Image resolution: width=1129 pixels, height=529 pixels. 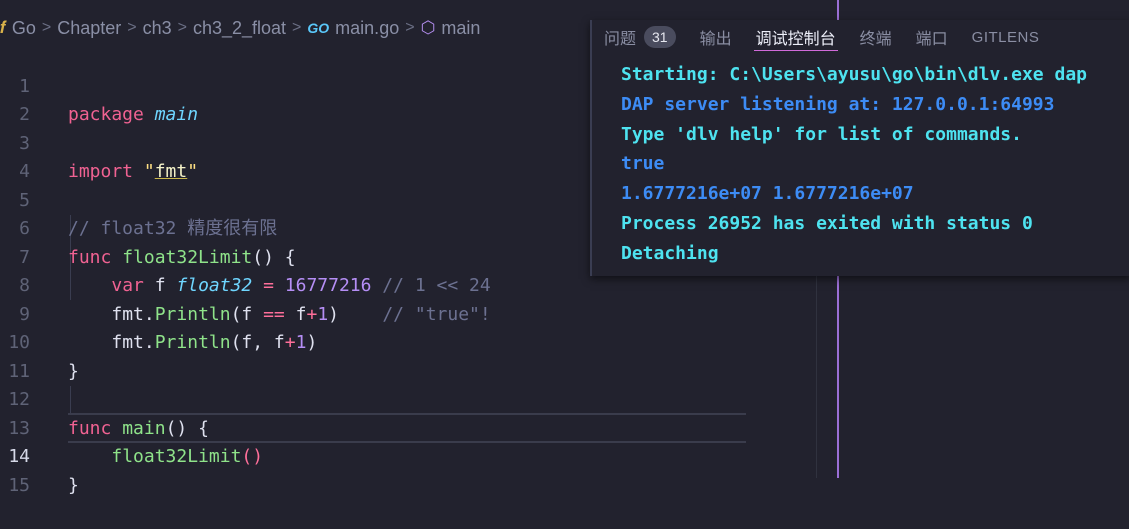 I want to click on minimap-divider, so click(x=816, y=374).